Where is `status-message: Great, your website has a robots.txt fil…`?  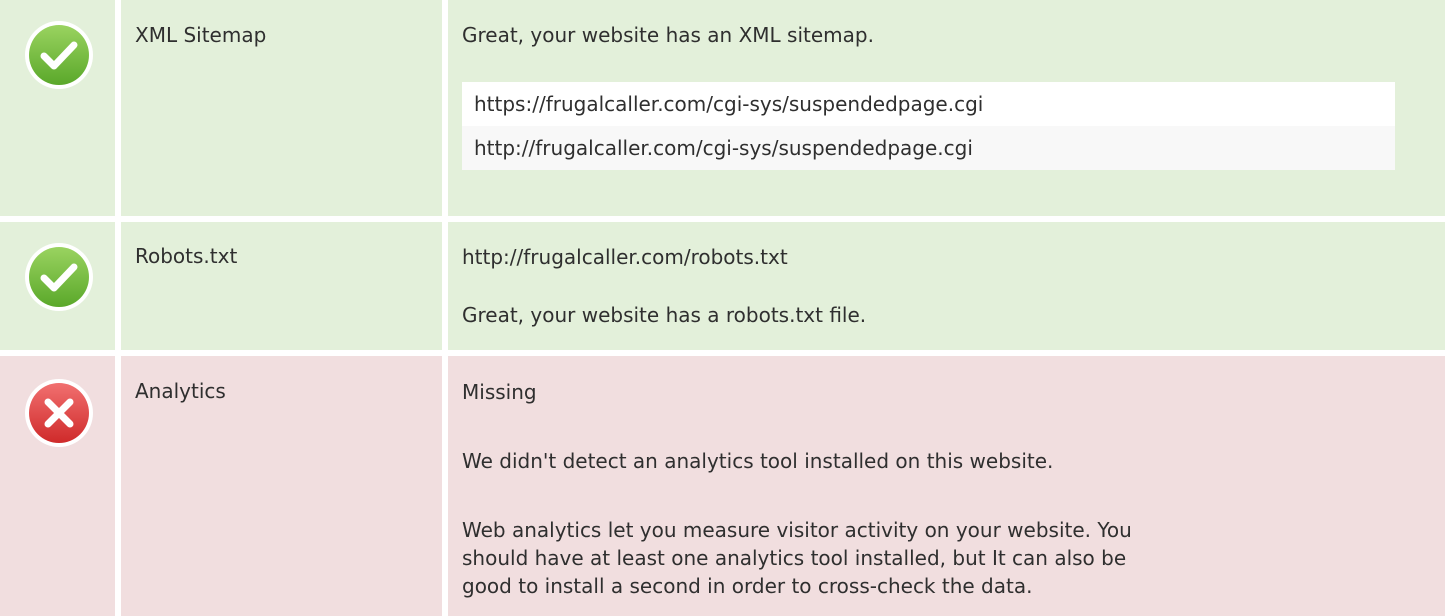
status-message: Great, your website has a robots.txt fil… is located at coordinates (664, 315).